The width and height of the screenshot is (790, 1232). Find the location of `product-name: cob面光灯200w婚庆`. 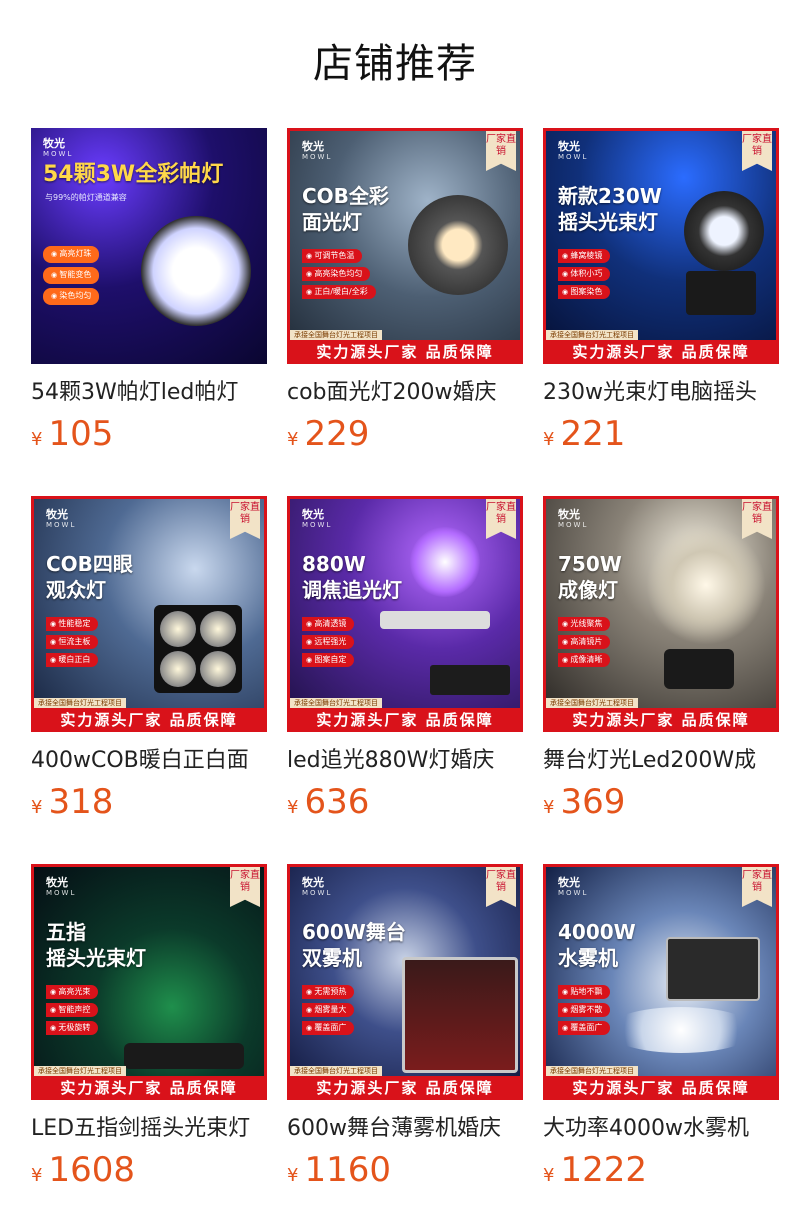

product-name: cob面光灯200w婚庆 is located at coordinates (405, 393).